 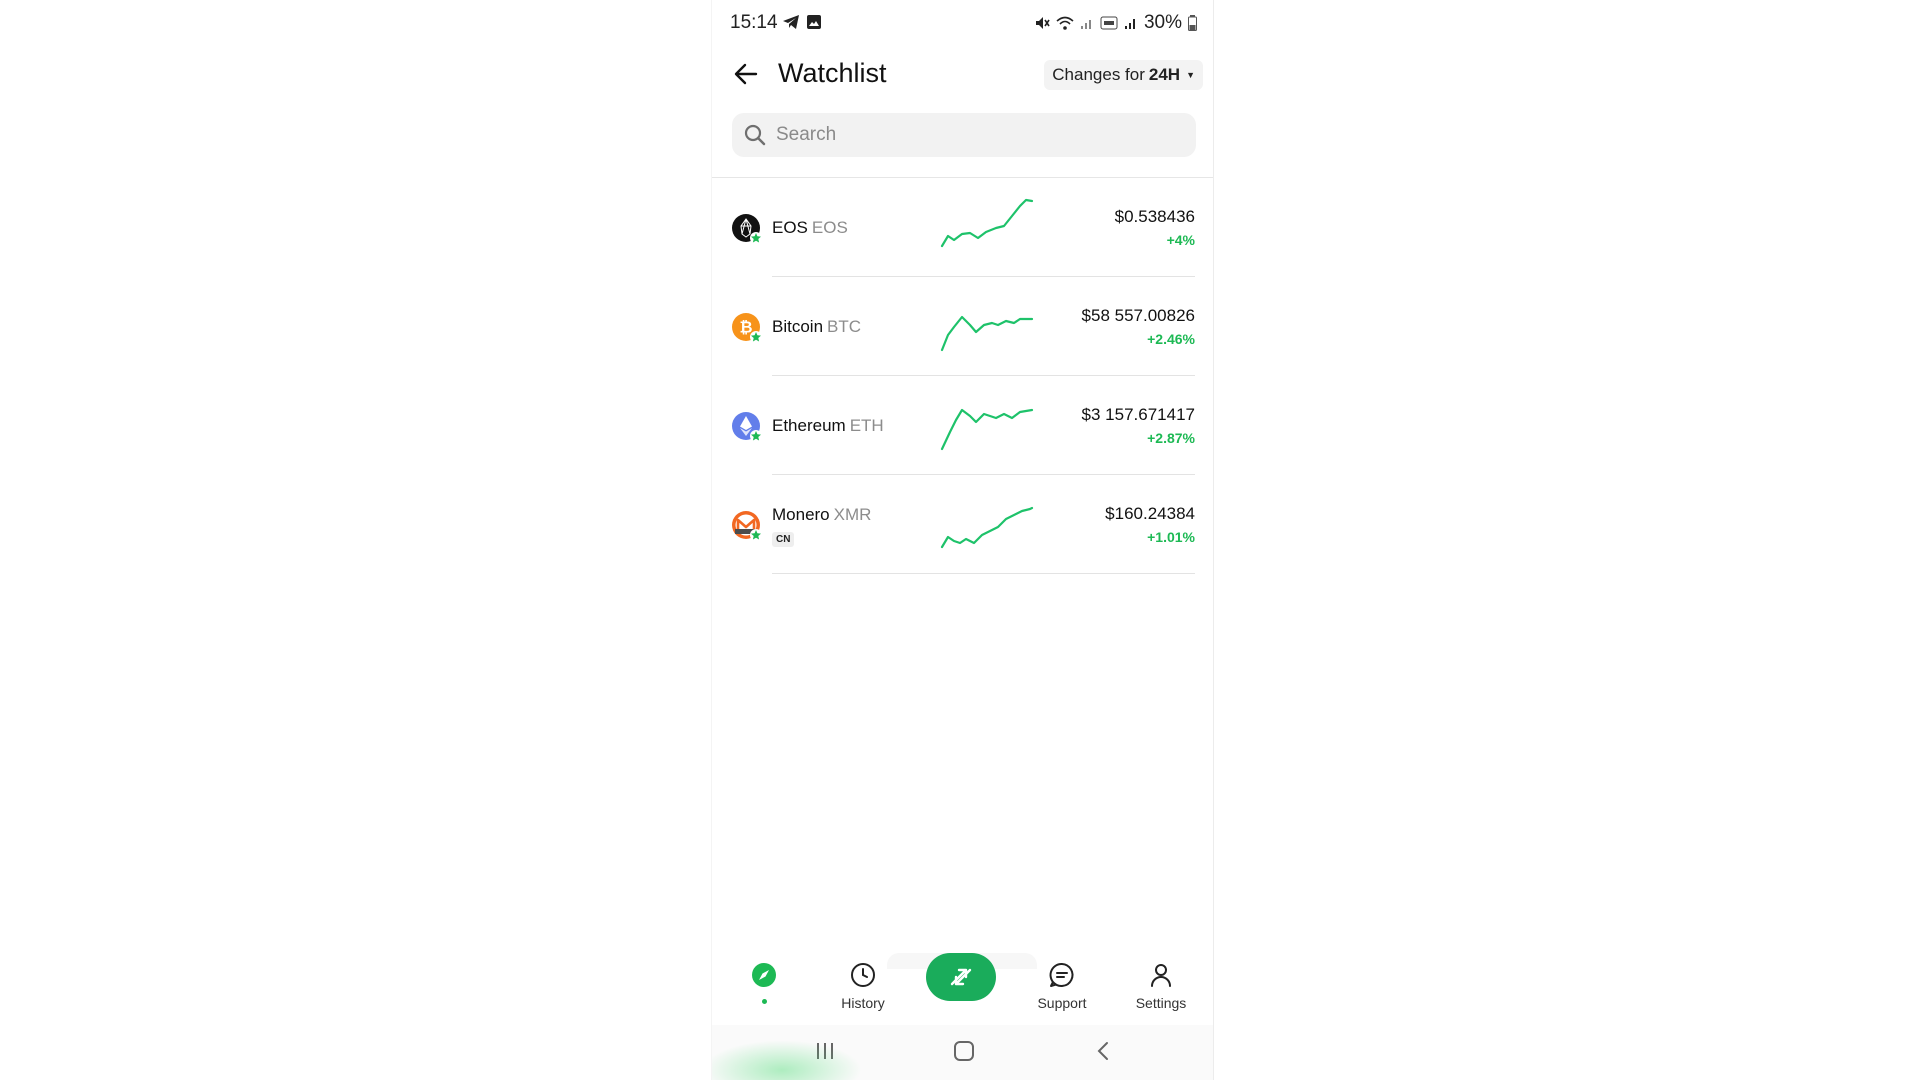 What do you see at coordinates (1192, 23) in the screenshot?
I see `battery-icon` at bounding box center [1192, 23].